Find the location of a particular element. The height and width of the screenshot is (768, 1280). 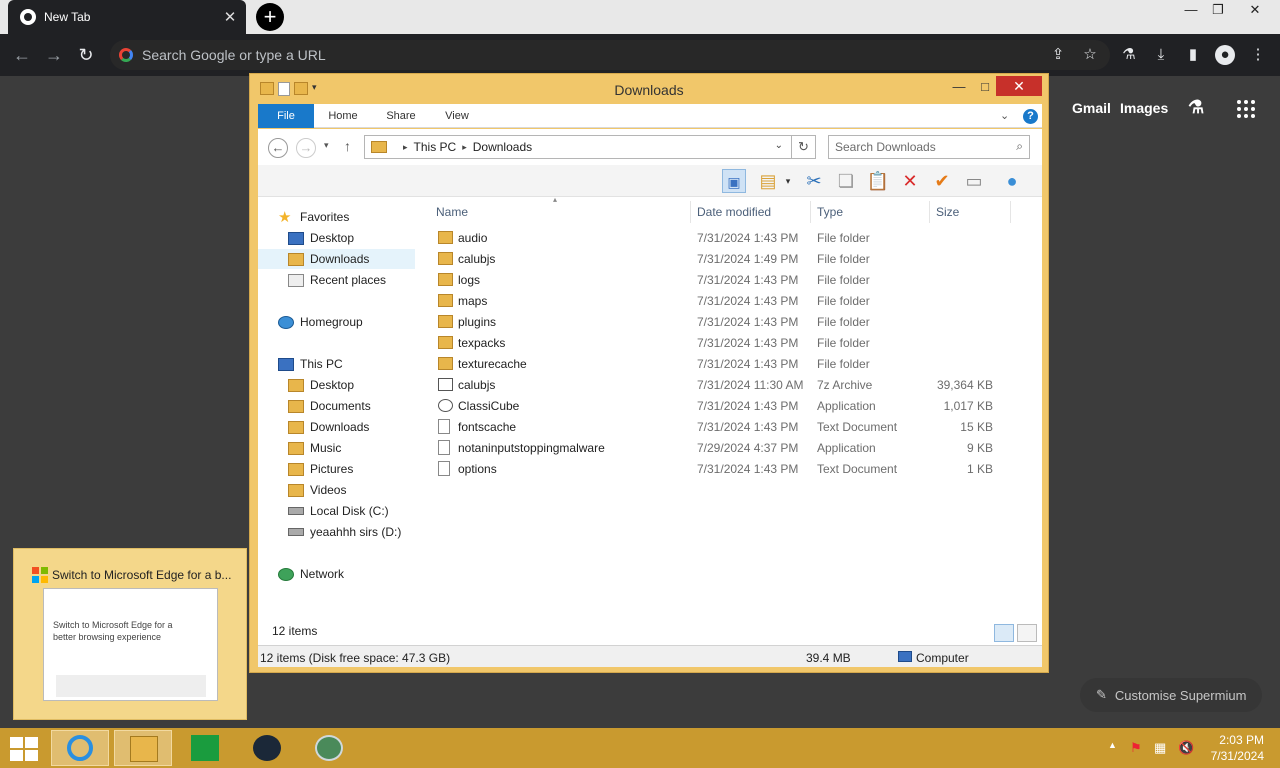

omnibox: ⇪ ☆ is located at coordinates (610, 55).